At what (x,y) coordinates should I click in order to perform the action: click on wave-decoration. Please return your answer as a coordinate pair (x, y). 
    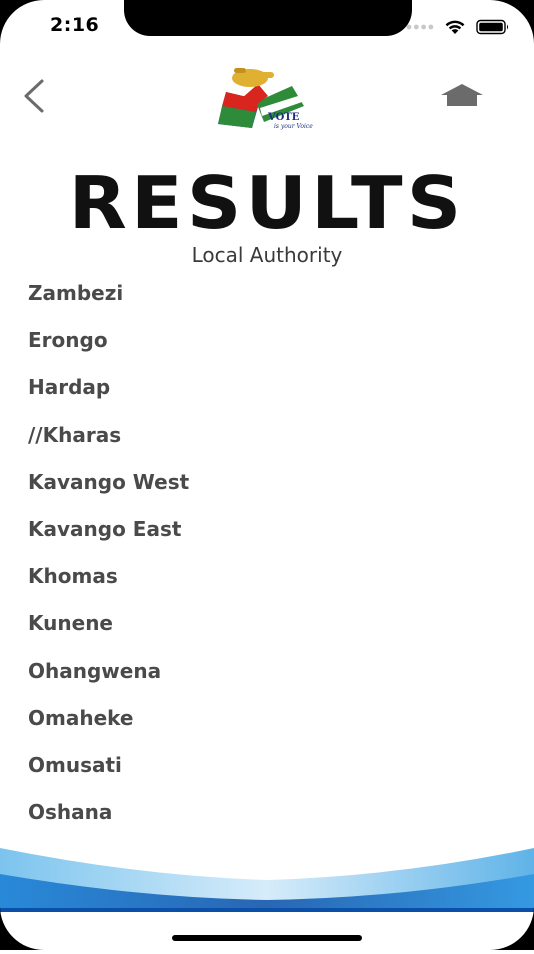
    Looking at the image, I should click on (267, 899).